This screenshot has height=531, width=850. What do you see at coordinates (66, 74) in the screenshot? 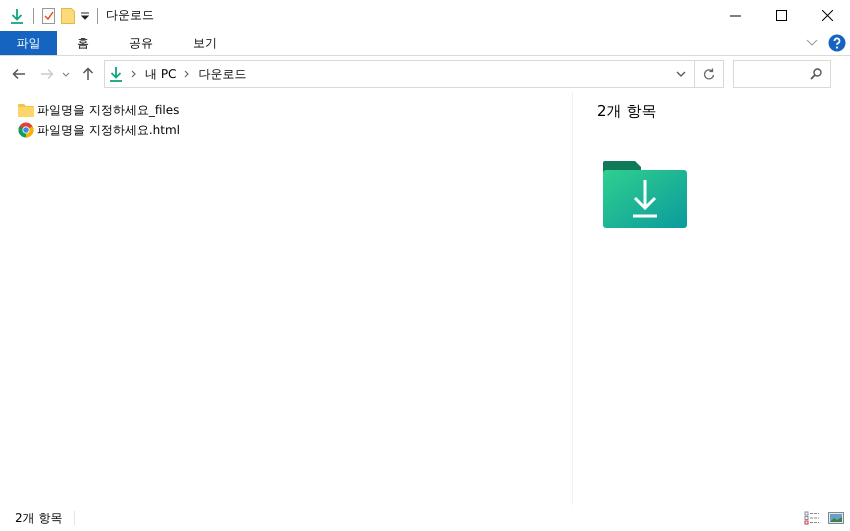
I see `recent-dropdown-icon` at bounding box center [66, 74].